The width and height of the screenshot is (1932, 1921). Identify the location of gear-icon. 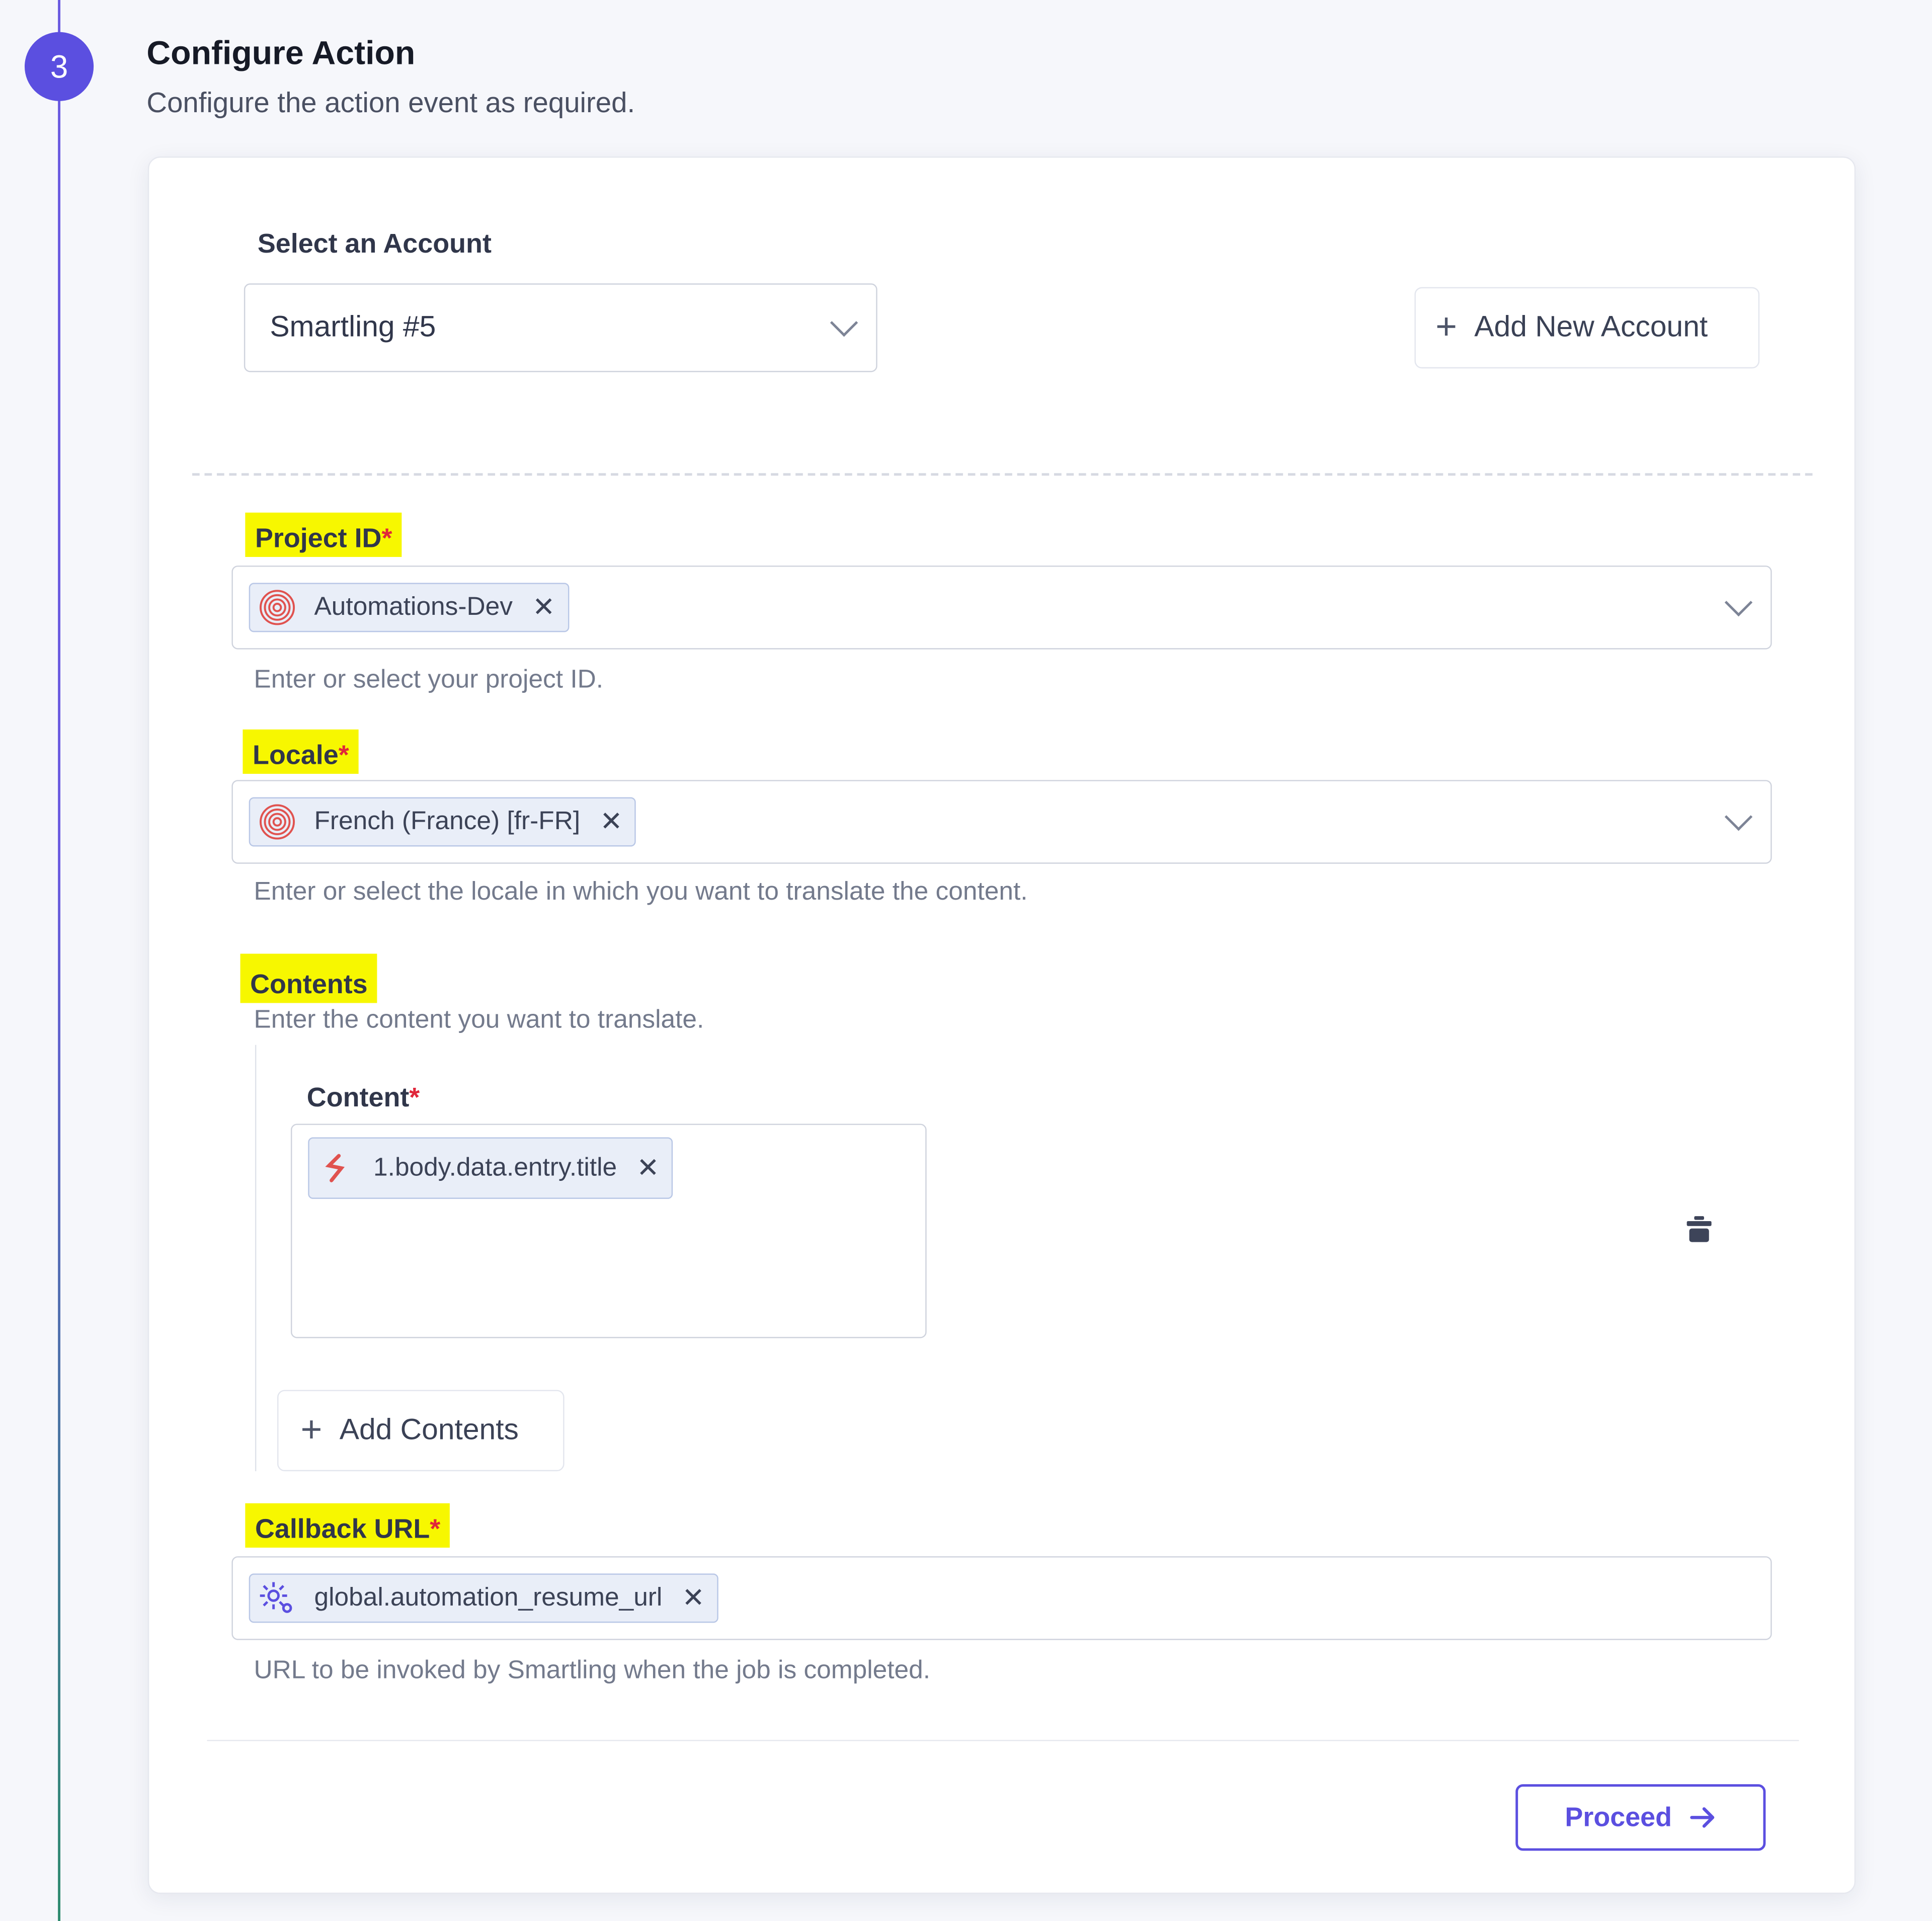
(277, 1598).